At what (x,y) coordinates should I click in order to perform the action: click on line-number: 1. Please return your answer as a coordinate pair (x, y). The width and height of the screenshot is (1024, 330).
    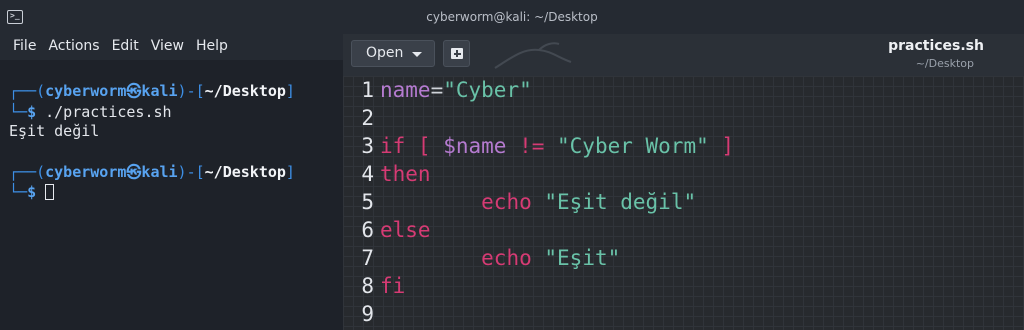
    Looking at the image, I should click on (367, 90).